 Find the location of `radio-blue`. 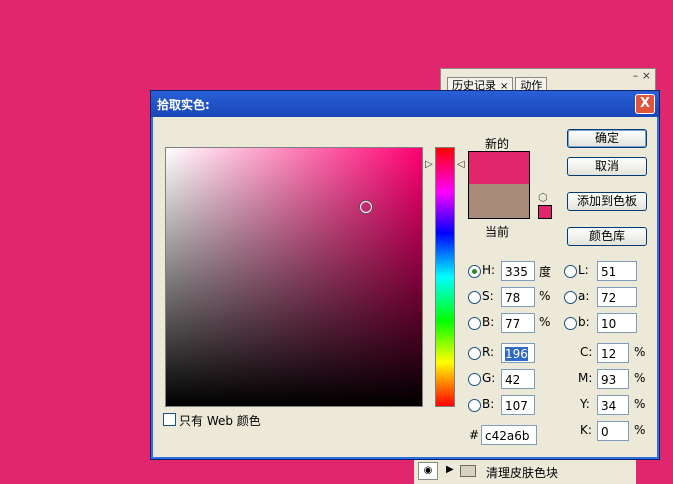

radio-blue is located at coordinates (474, 405).